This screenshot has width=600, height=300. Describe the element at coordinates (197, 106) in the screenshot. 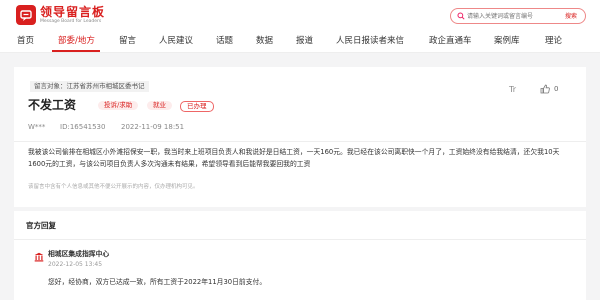

I see `status-badge: 已办理` at that location.